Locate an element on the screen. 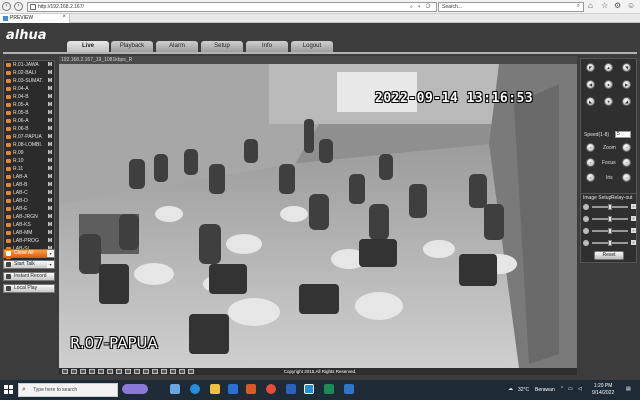  channel-item: R.11 M is located at coordinates (29, 169).